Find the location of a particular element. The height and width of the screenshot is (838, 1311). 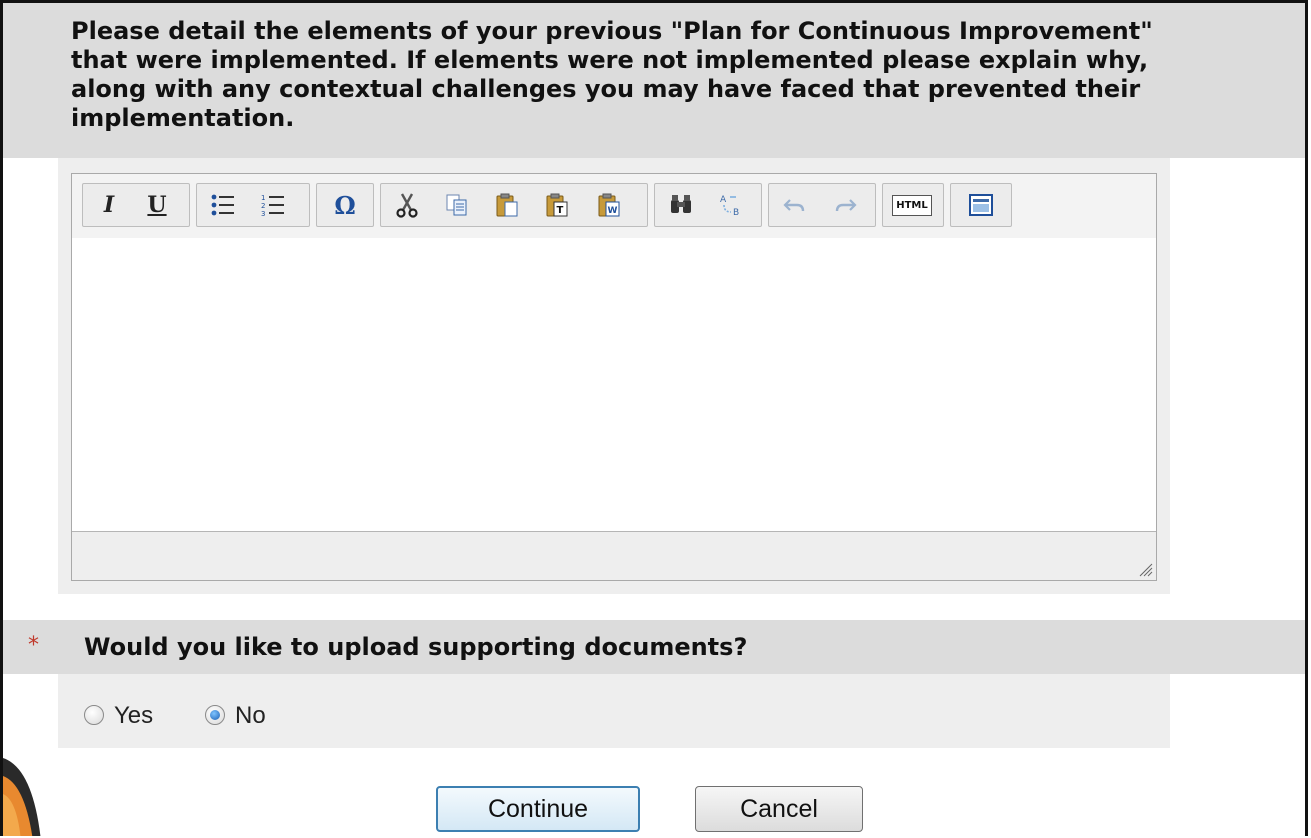

scissors-icon is located at coordinates (407, 205).